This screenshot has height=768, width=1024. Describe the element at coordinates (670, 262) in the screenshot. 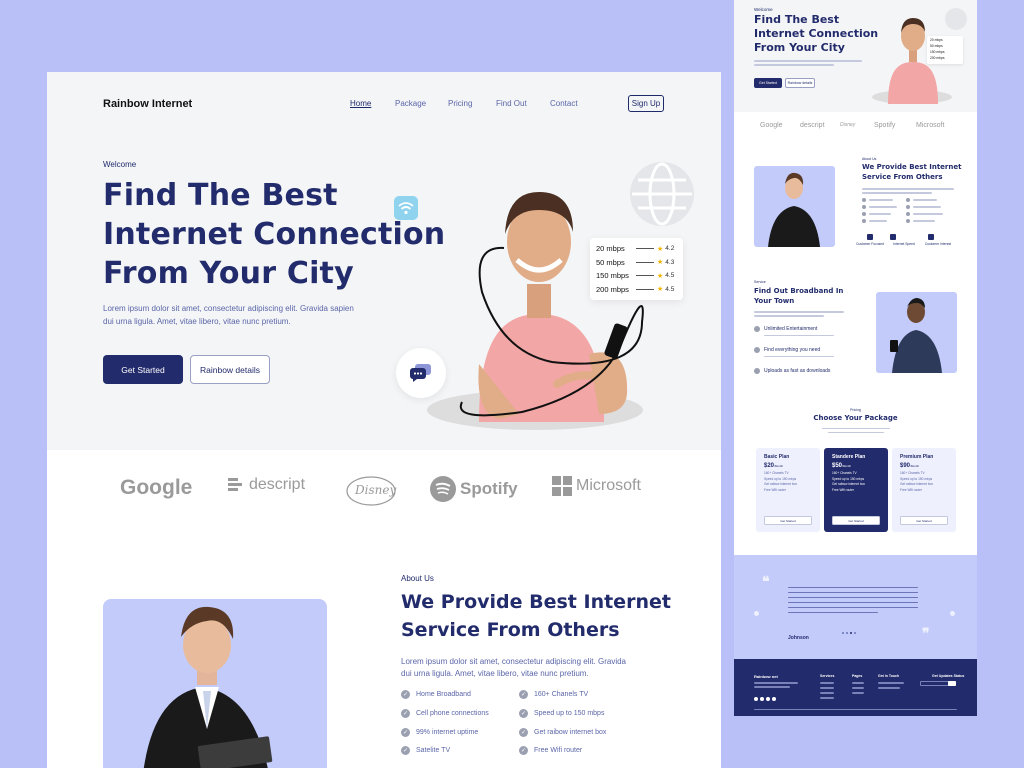

I see `speed-rating: 4.3` at that location.